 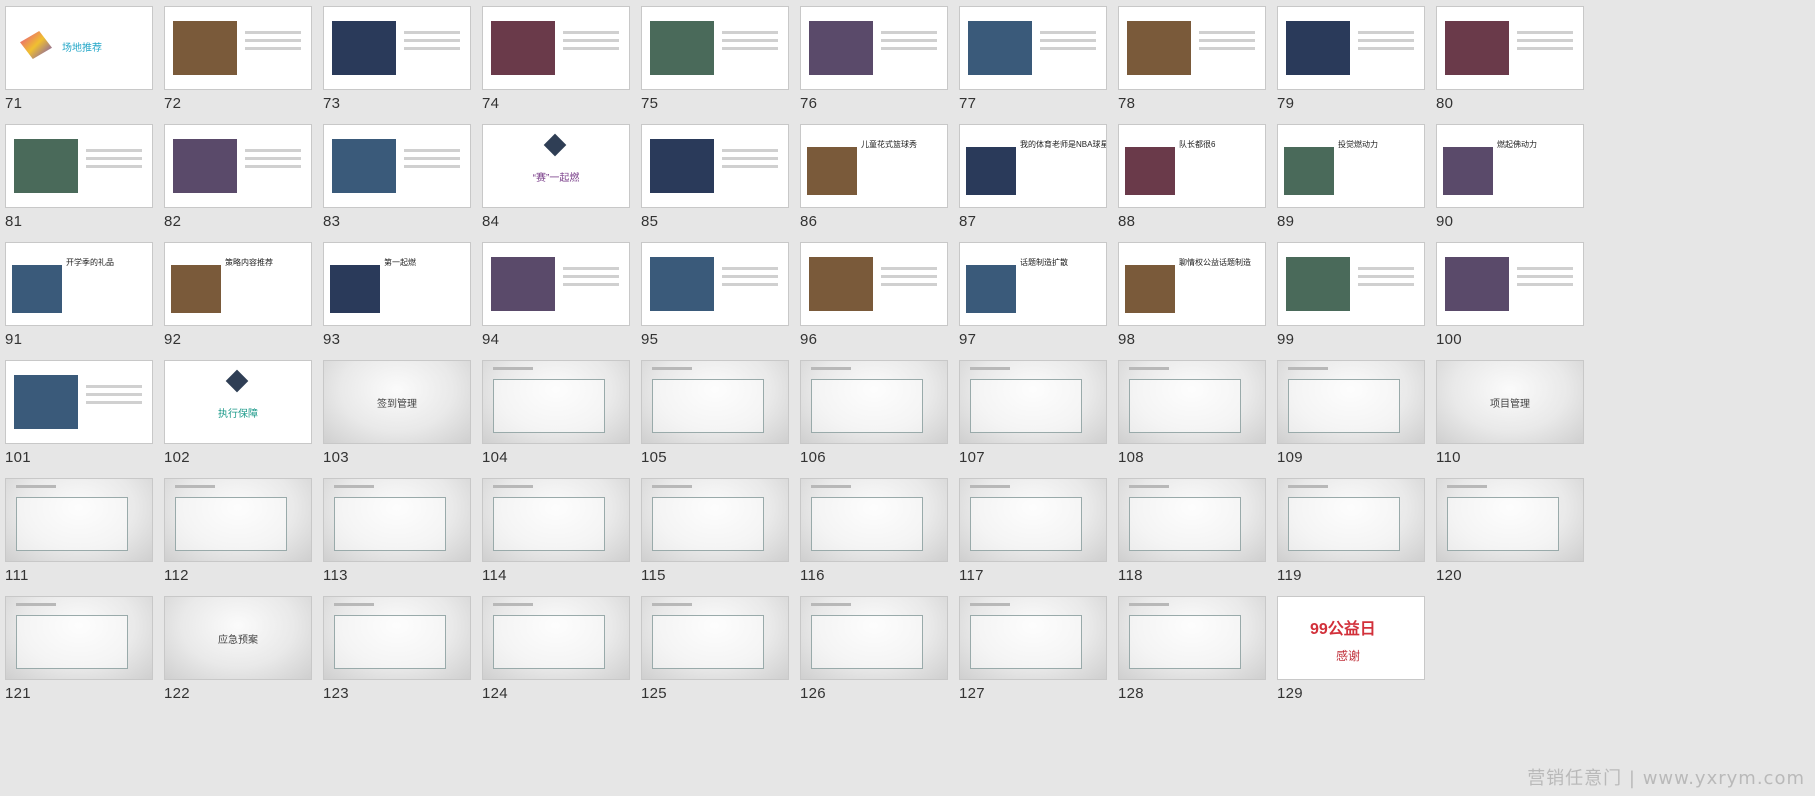 I want to click on slide-thumbnail-92: 策略内容推荐 92, so click(x=235, y=296).